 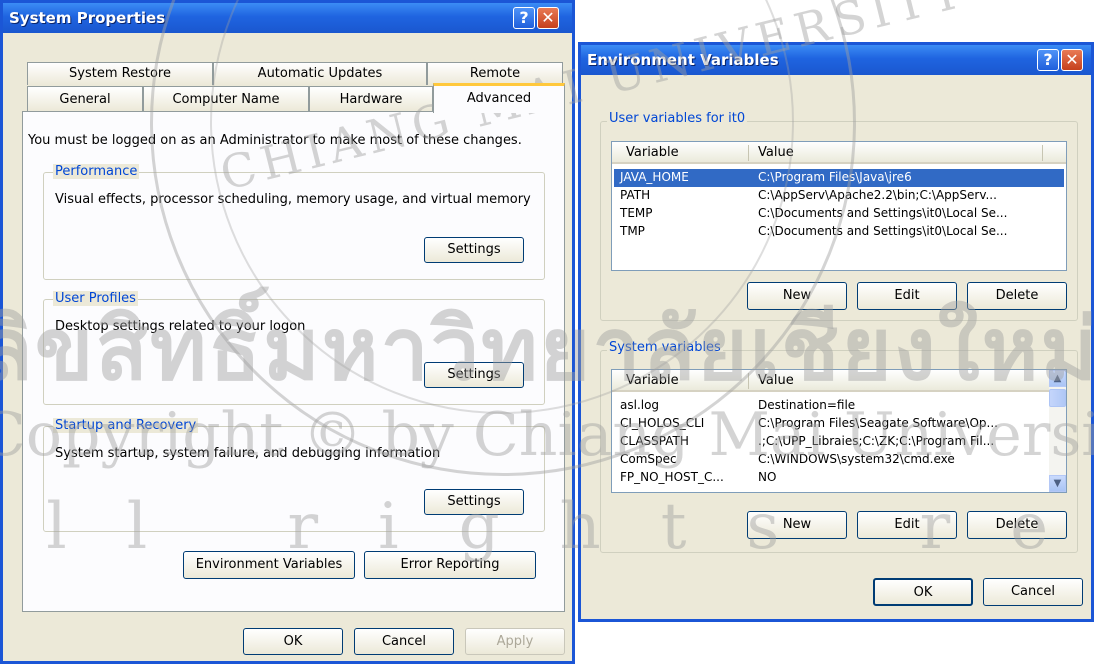 I want to click on performance-settings-button: Settings, so click(x=474, y=250).